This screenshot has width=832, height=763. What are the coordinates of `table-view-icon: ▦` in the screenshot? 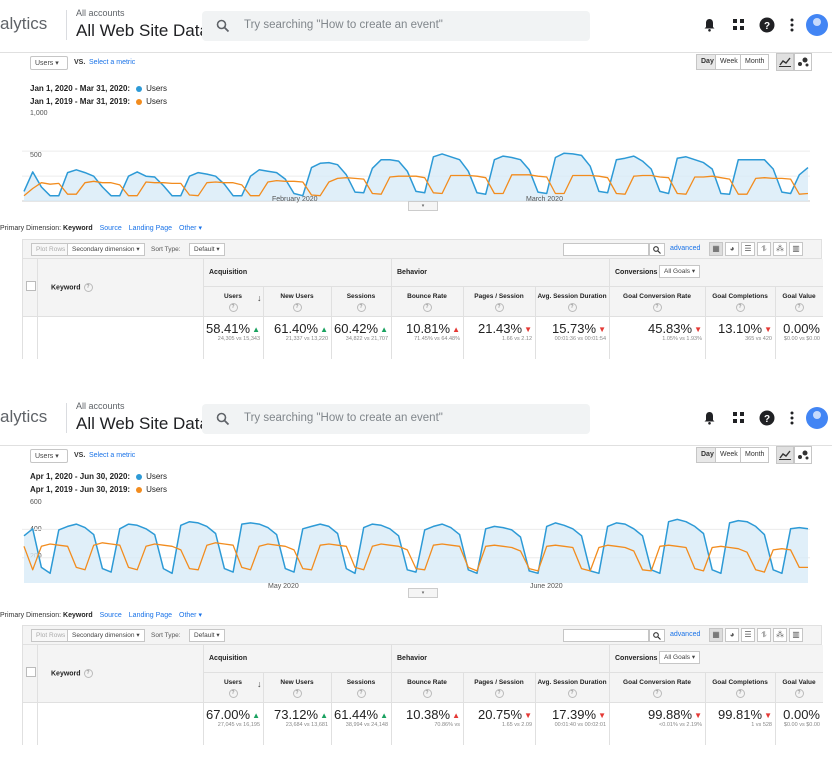 It's located at (716, 249).